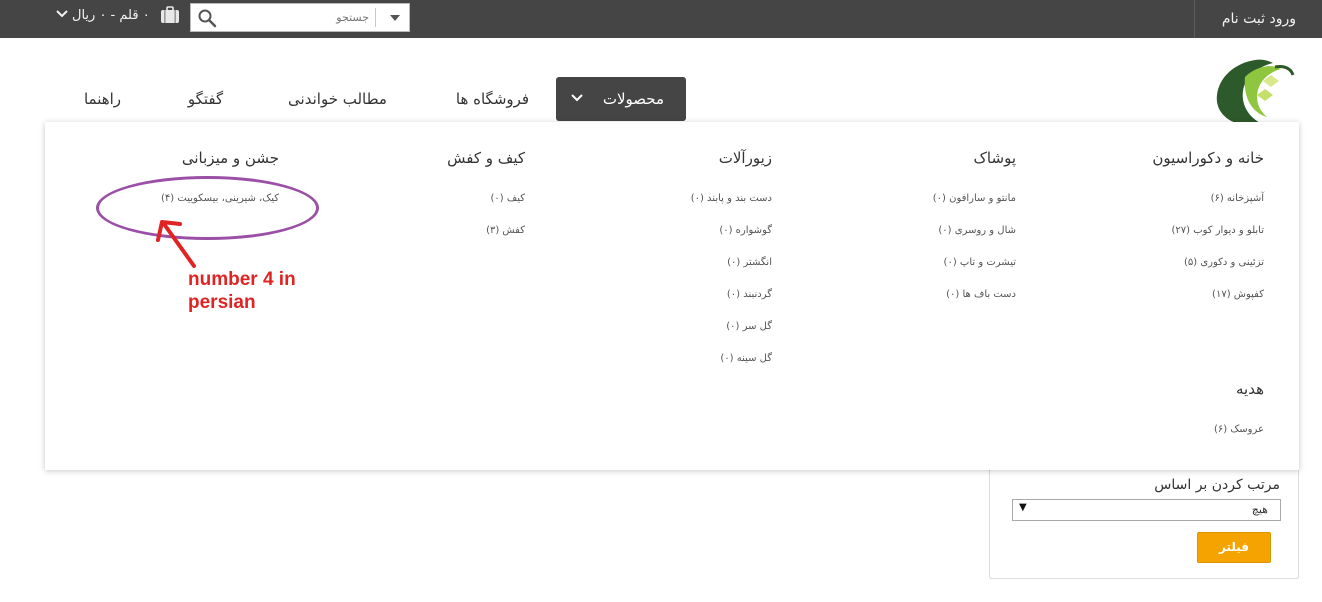 The image size is (1322, 602). Describe the element at coordinates (974, 273) in the screenshot. I see `menu-item: تیشرت و تاپ (۰)` at that location.